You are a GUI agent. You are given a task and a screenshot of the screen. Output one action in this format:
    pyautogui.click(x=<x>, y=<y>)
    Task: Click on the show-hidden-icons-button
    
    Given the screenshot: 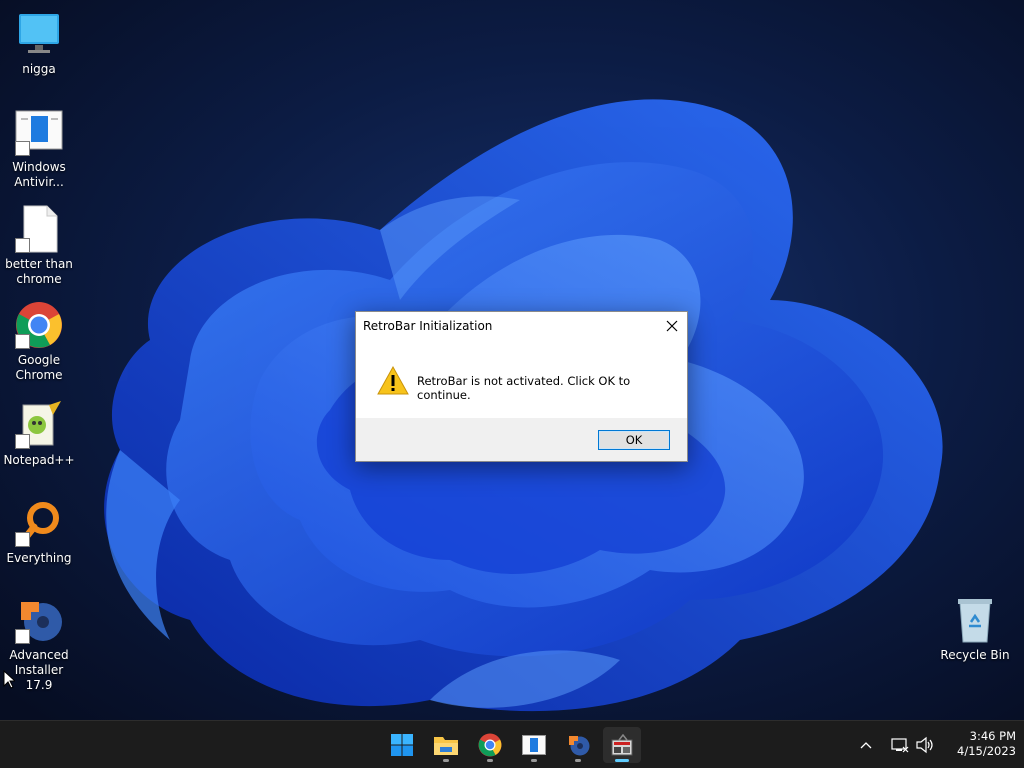 What is the action you would take?
    pyautogui.click(x=866, y=744)
    